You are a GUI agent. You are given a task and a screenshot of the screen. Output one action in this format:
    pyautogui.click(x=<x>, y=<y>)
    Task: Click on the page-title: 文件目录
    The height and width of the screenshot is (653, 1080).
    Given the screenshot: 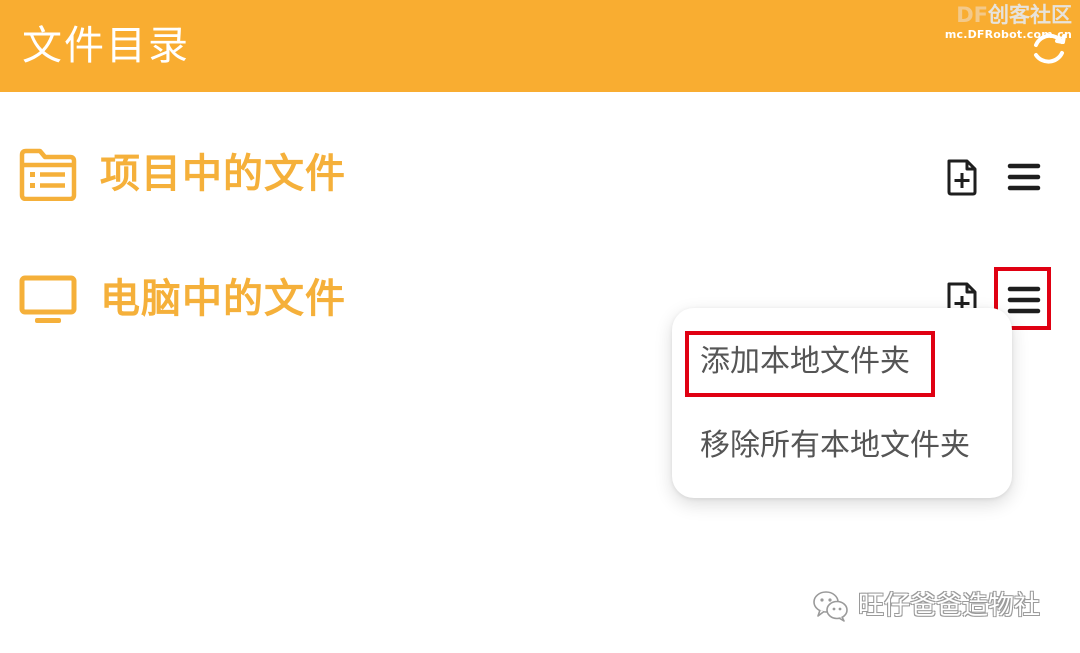 What is the action you would take?
    pyautogui.click(x=106, y=46)
    